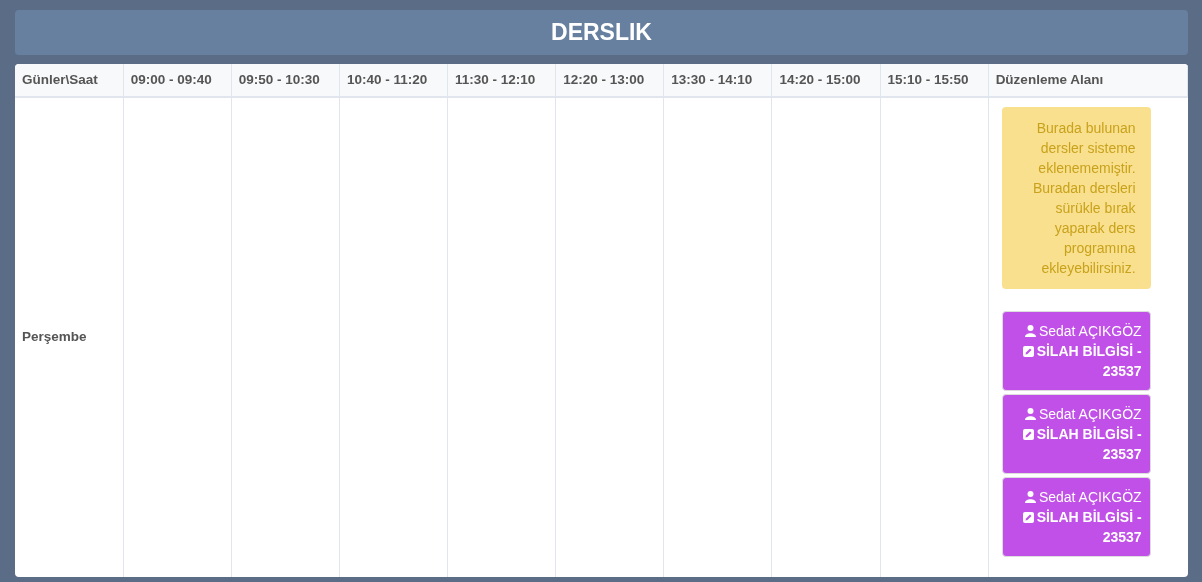 This screenshot has height=582, width=1202. I want to click on column-header: 14:20 - 15:00, so click(825, 80).